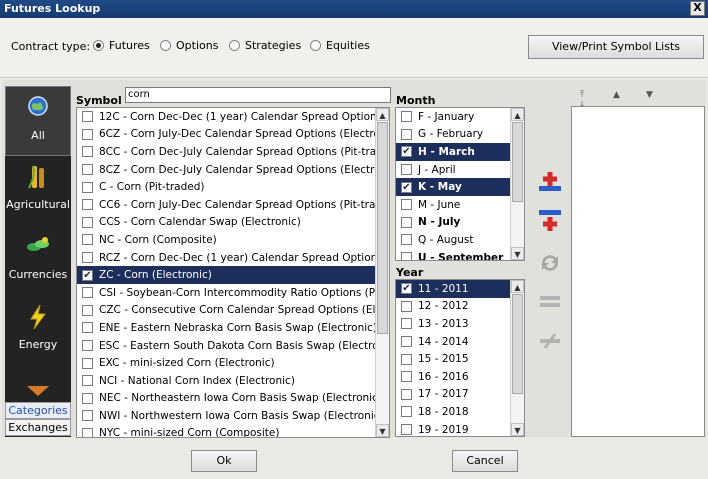 Image resolution: width=708 pixels, height=479 pixels. I want to click on list-item: 12 - 2012, so click(460, 307).